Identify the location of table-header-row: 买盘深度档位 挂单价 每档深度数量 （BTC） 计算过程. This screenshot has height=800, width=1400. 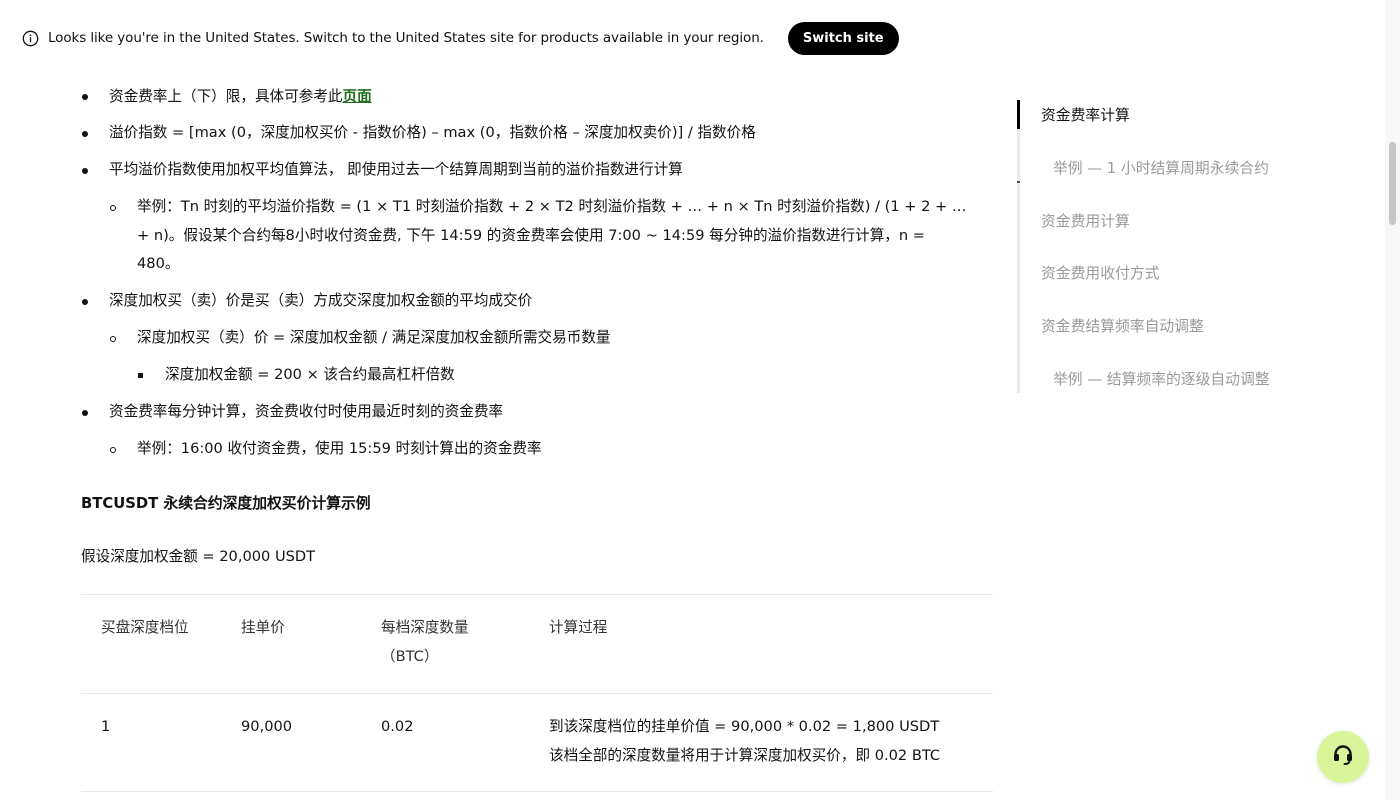
(537, 644).